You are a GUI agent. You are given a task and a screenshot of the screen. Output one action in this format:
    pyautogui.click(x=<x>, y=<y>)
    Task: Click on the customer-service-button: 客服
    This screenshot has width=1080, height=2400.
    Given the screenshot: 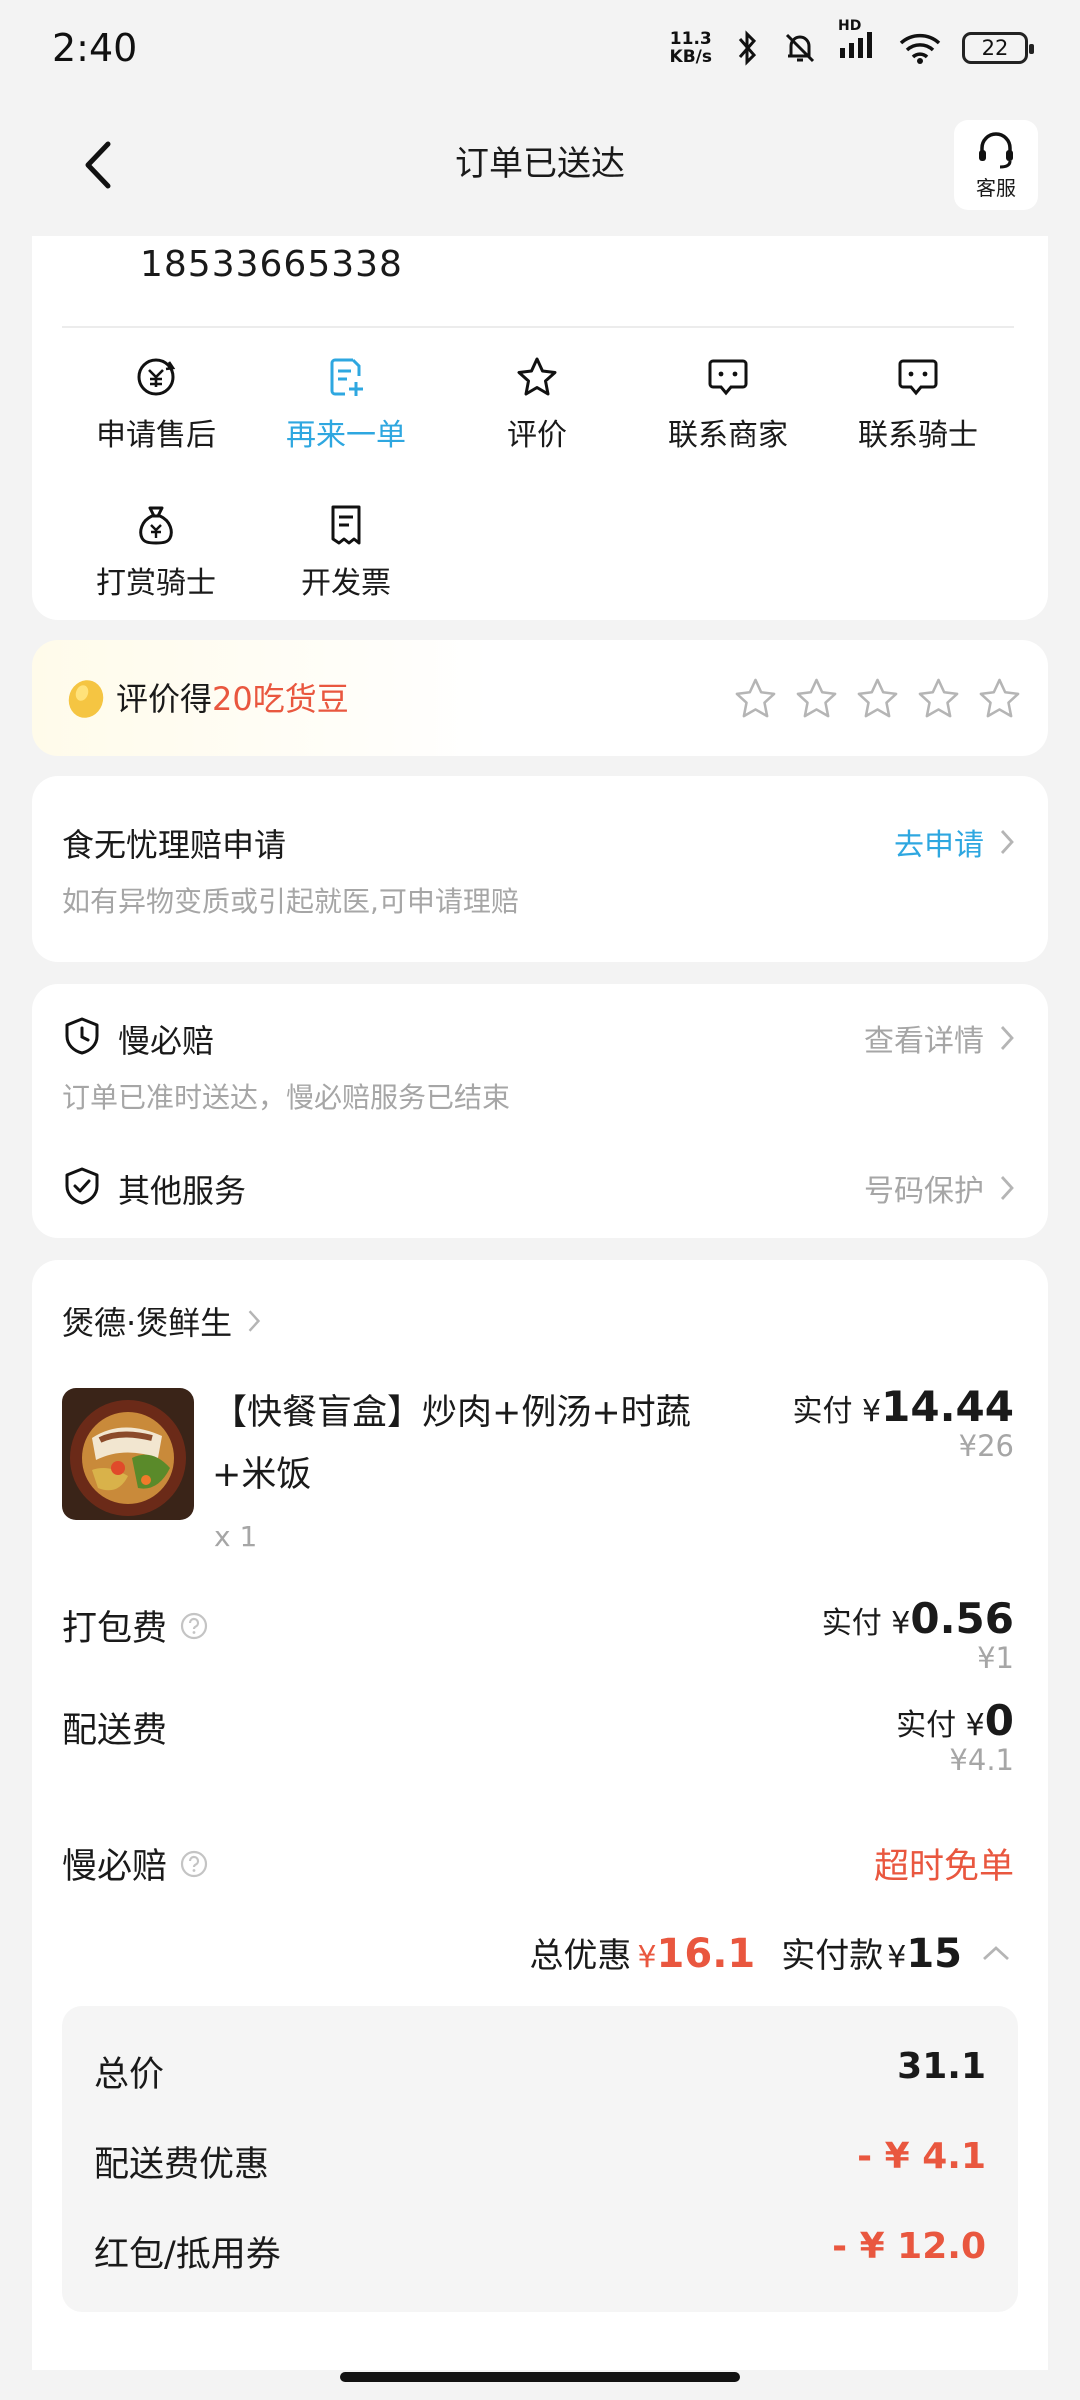 What is the action you would take?
    pyautogui.click(x=996, y=165)
    